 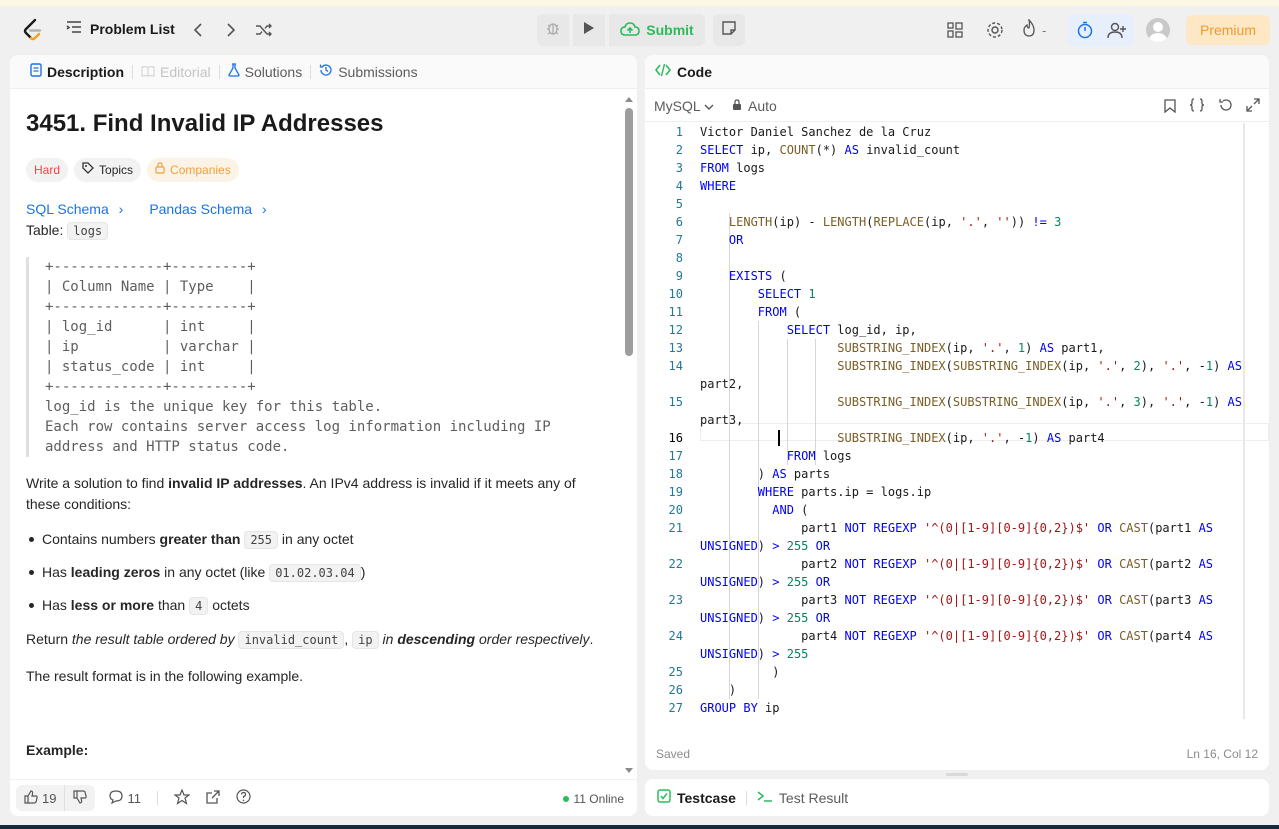 What do you see at coordinates (995, 30) in the screenshot?
I see `settings-gear-icon` at bounding box center [995, 30].